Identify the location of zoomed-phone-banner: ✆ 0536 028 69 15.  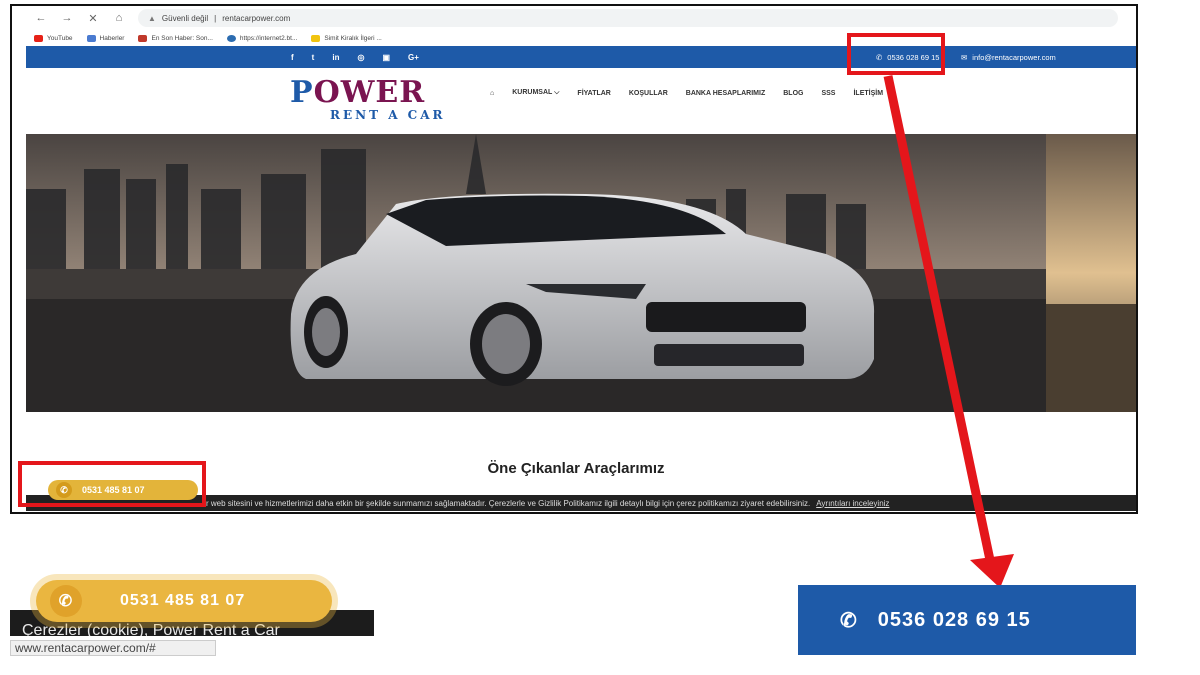
(967, 620).